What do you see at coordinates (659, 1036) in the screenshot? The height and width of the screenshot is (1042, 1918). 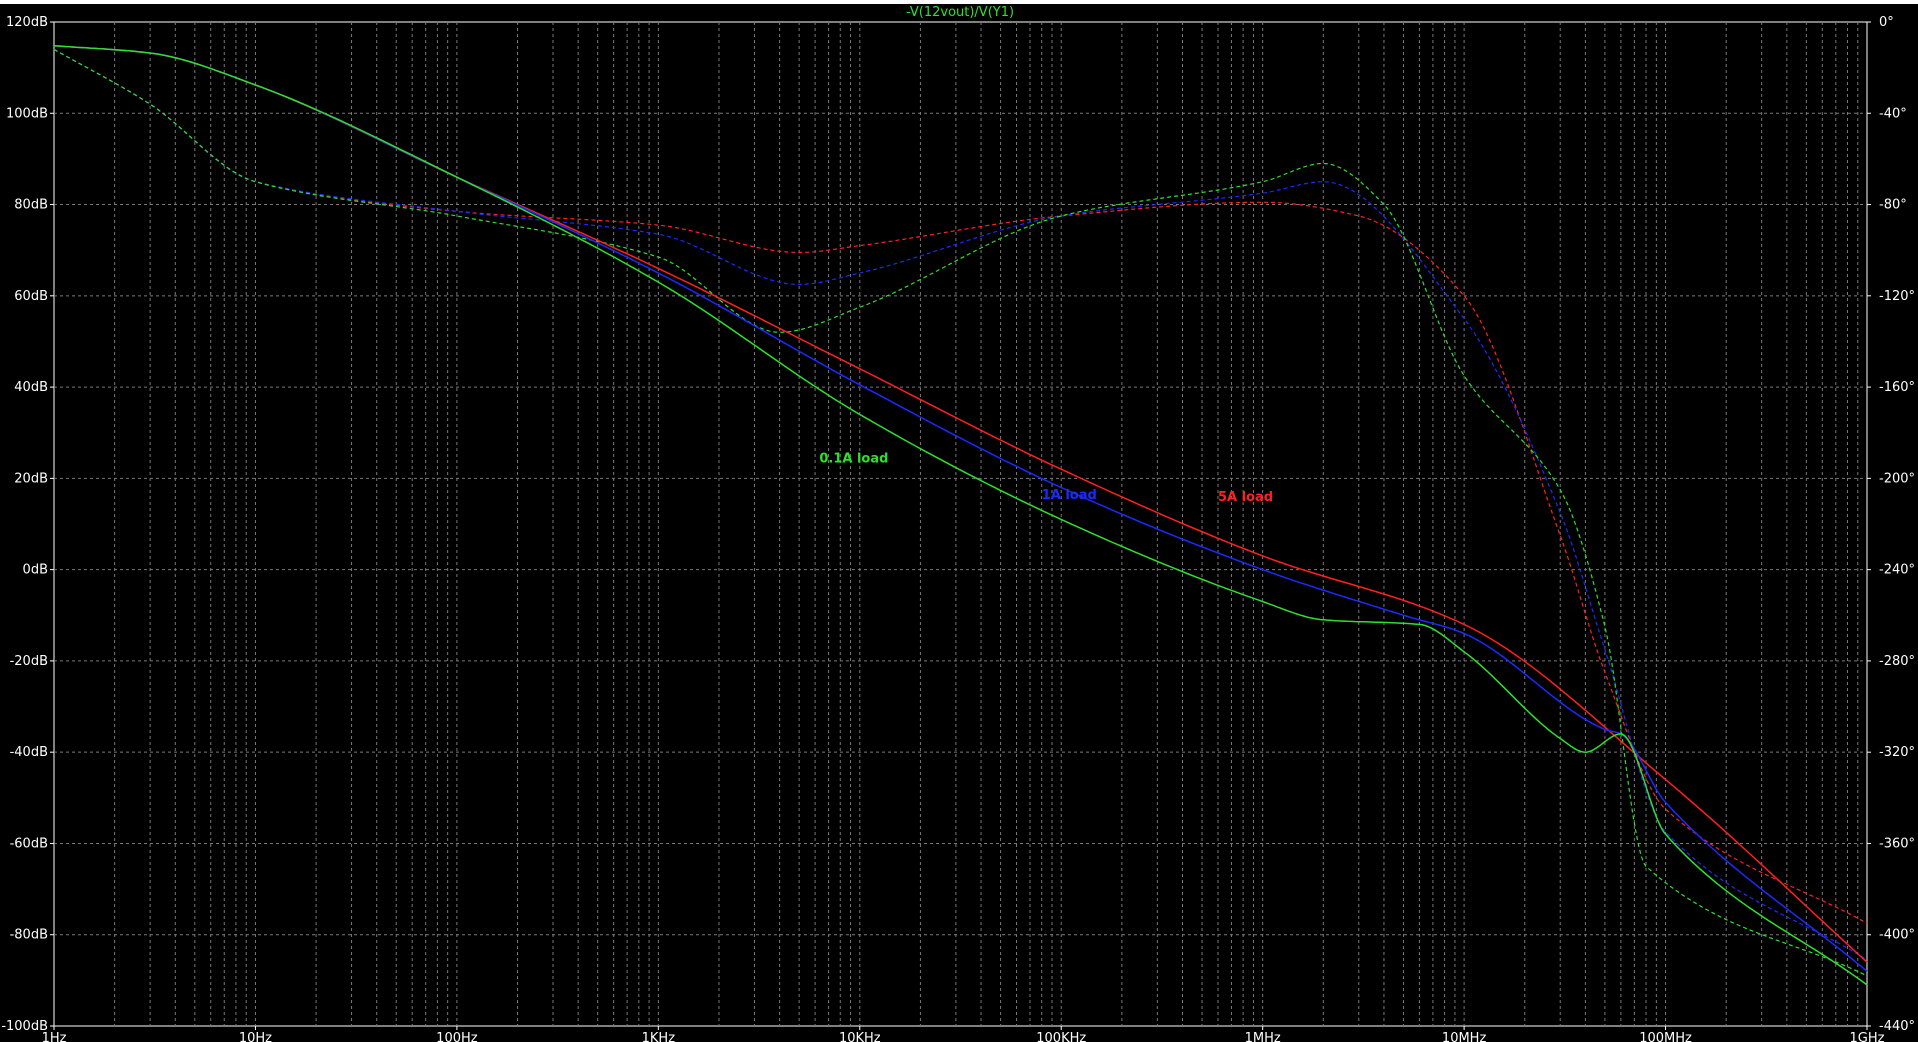 I see `x-tick-label: 1KHz` at bounding box center [659, 1036].